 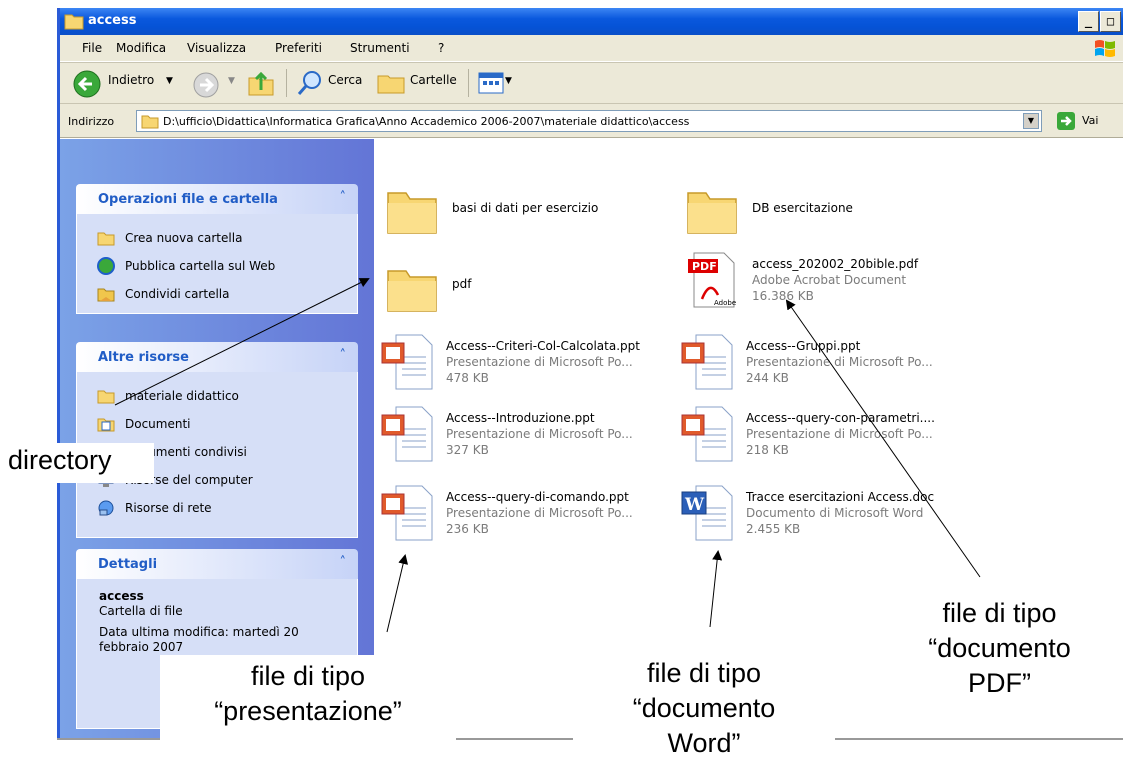 What do you see at coordinates (310, 83) in the screenshot?
I see `search-icon` at bounding box center [310, 83].